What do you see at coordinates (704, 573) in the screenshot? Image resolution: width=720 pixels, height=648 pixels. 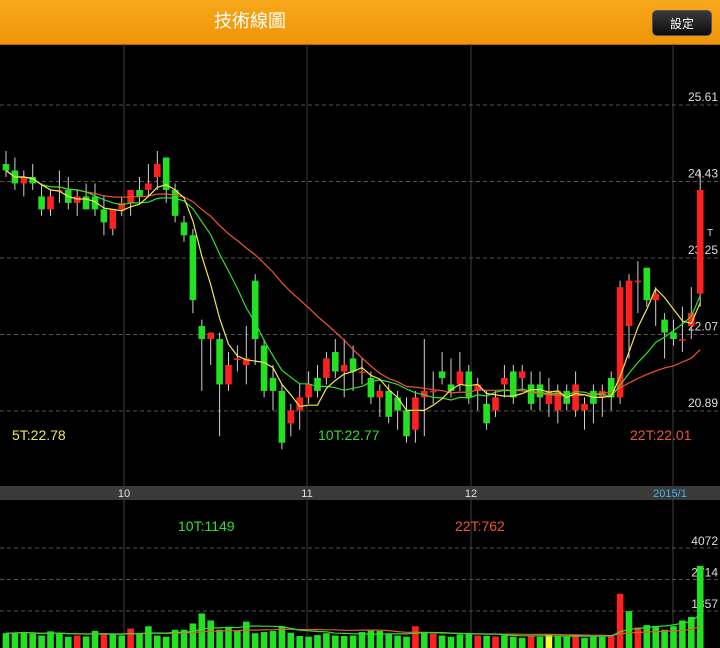 I see `volume-tick-label: 2714` at bounding box center [704, 573].